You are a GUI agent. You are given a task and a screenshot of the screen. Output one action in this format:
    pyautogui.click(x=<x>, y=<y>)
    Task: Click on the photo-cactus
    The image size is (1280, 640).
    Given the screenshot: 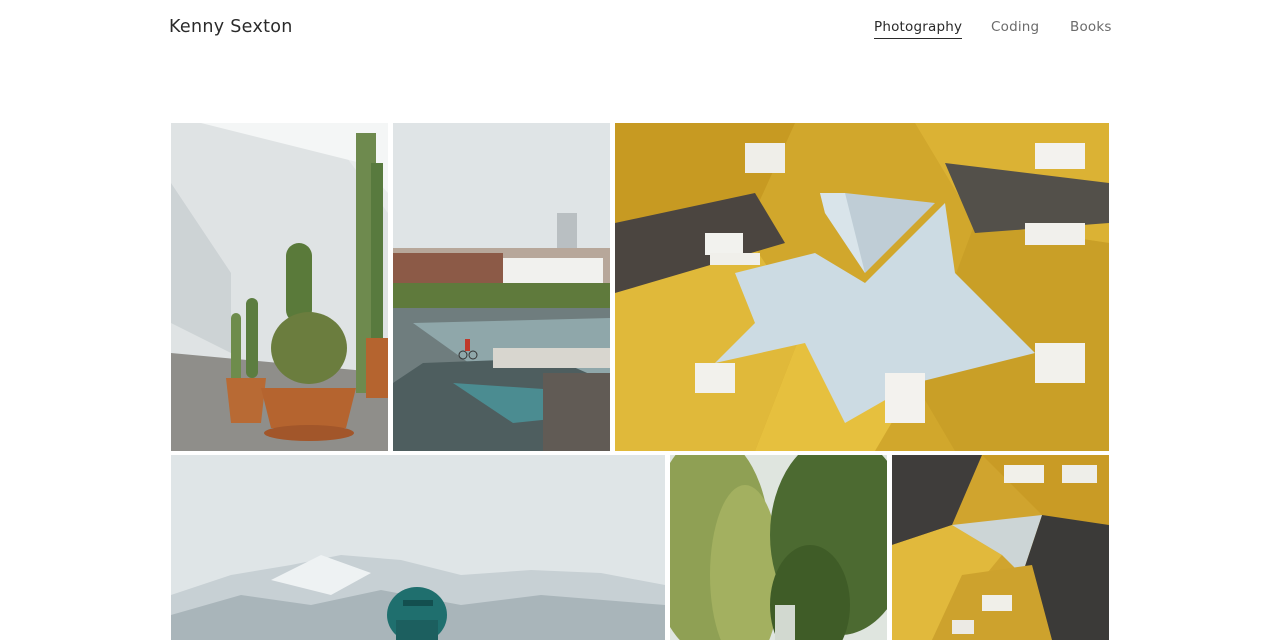 What is the action you would take?
    pyautogui.click(x=279, y=287)
    